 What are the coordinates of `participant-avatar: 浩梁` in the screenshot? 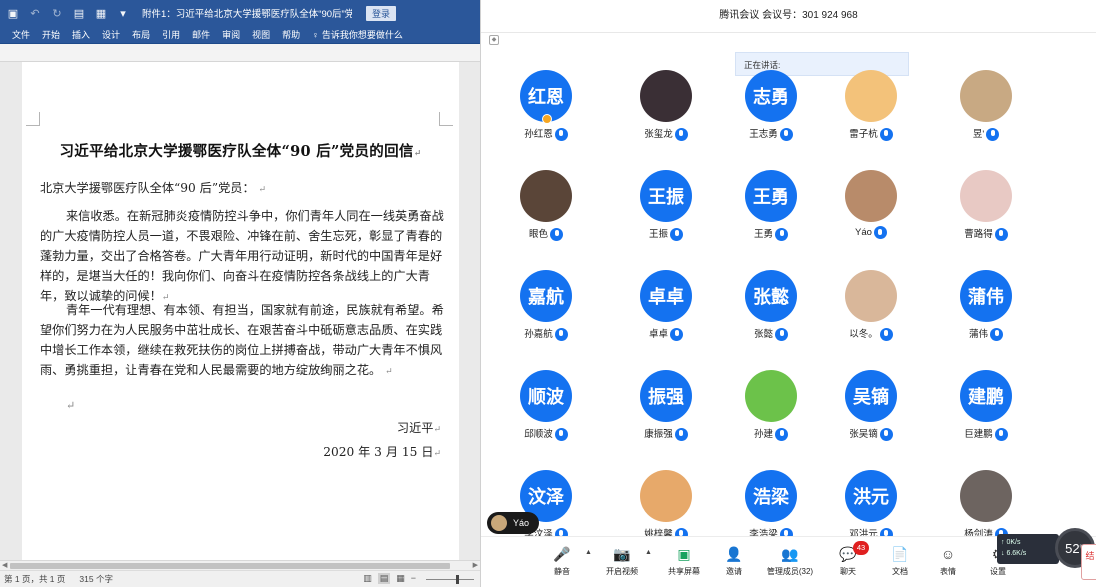 It's located at (771, 496).